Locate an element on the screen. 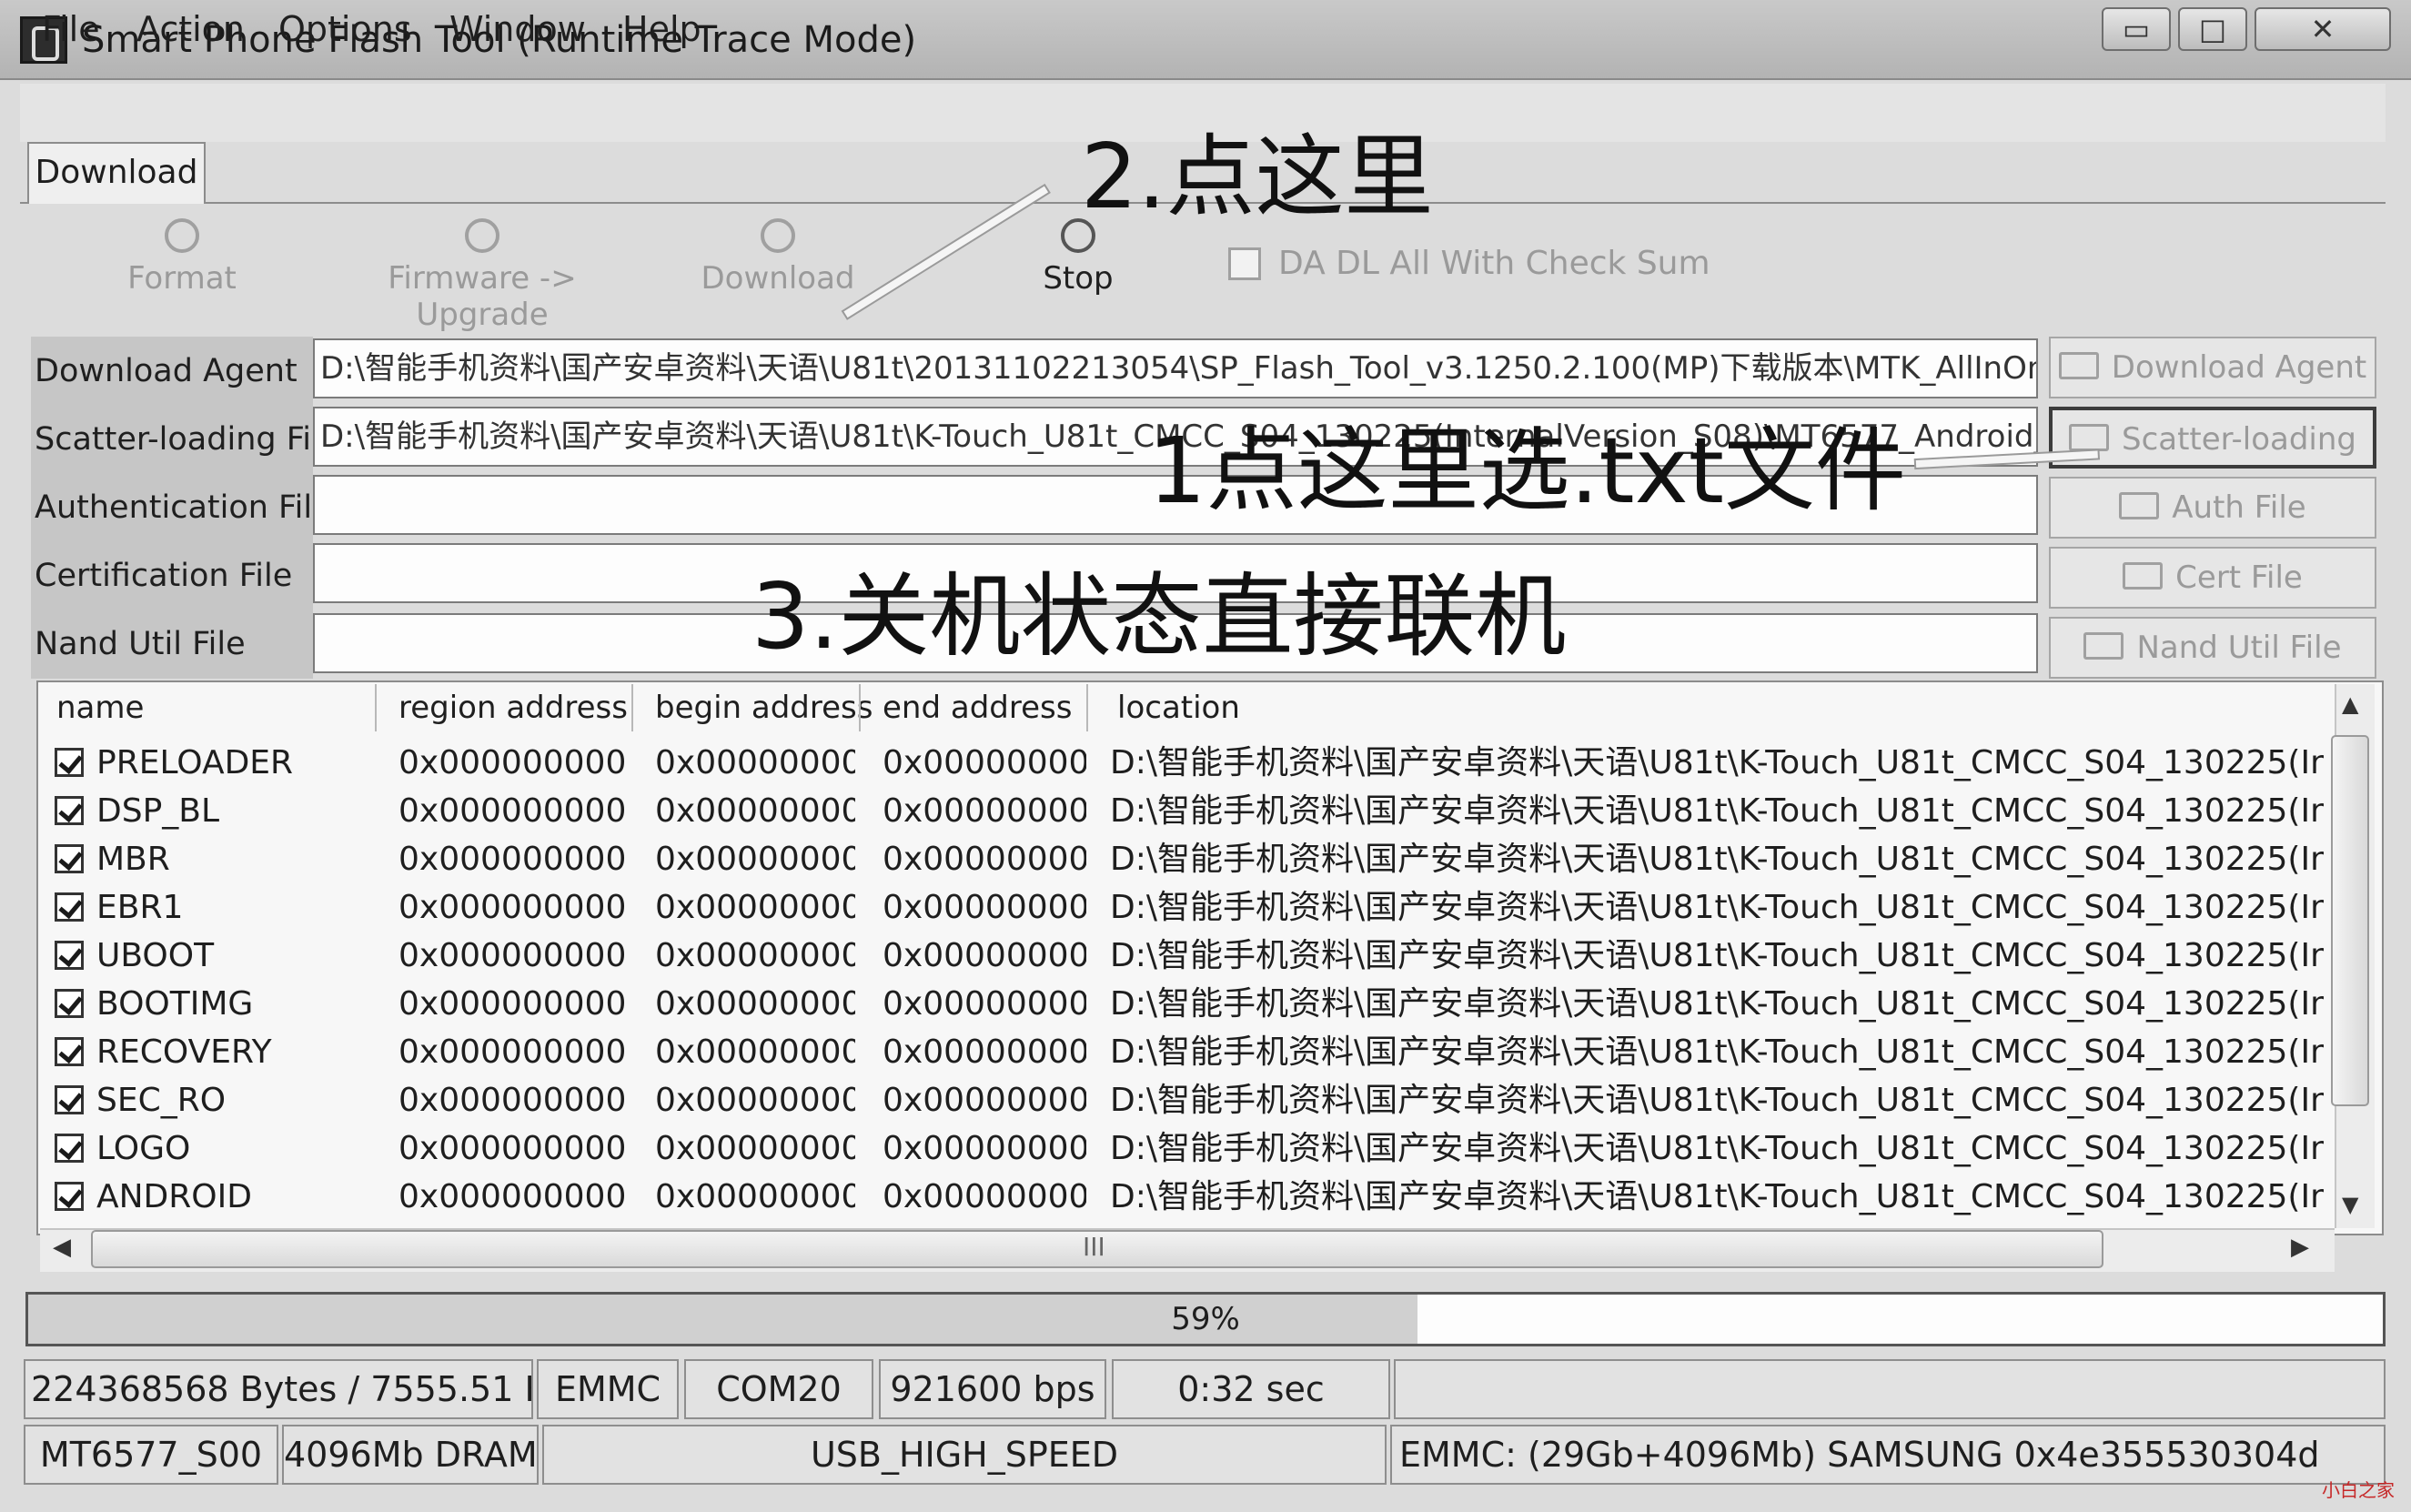  menu-action: Action is located at coordinates (190, 29).